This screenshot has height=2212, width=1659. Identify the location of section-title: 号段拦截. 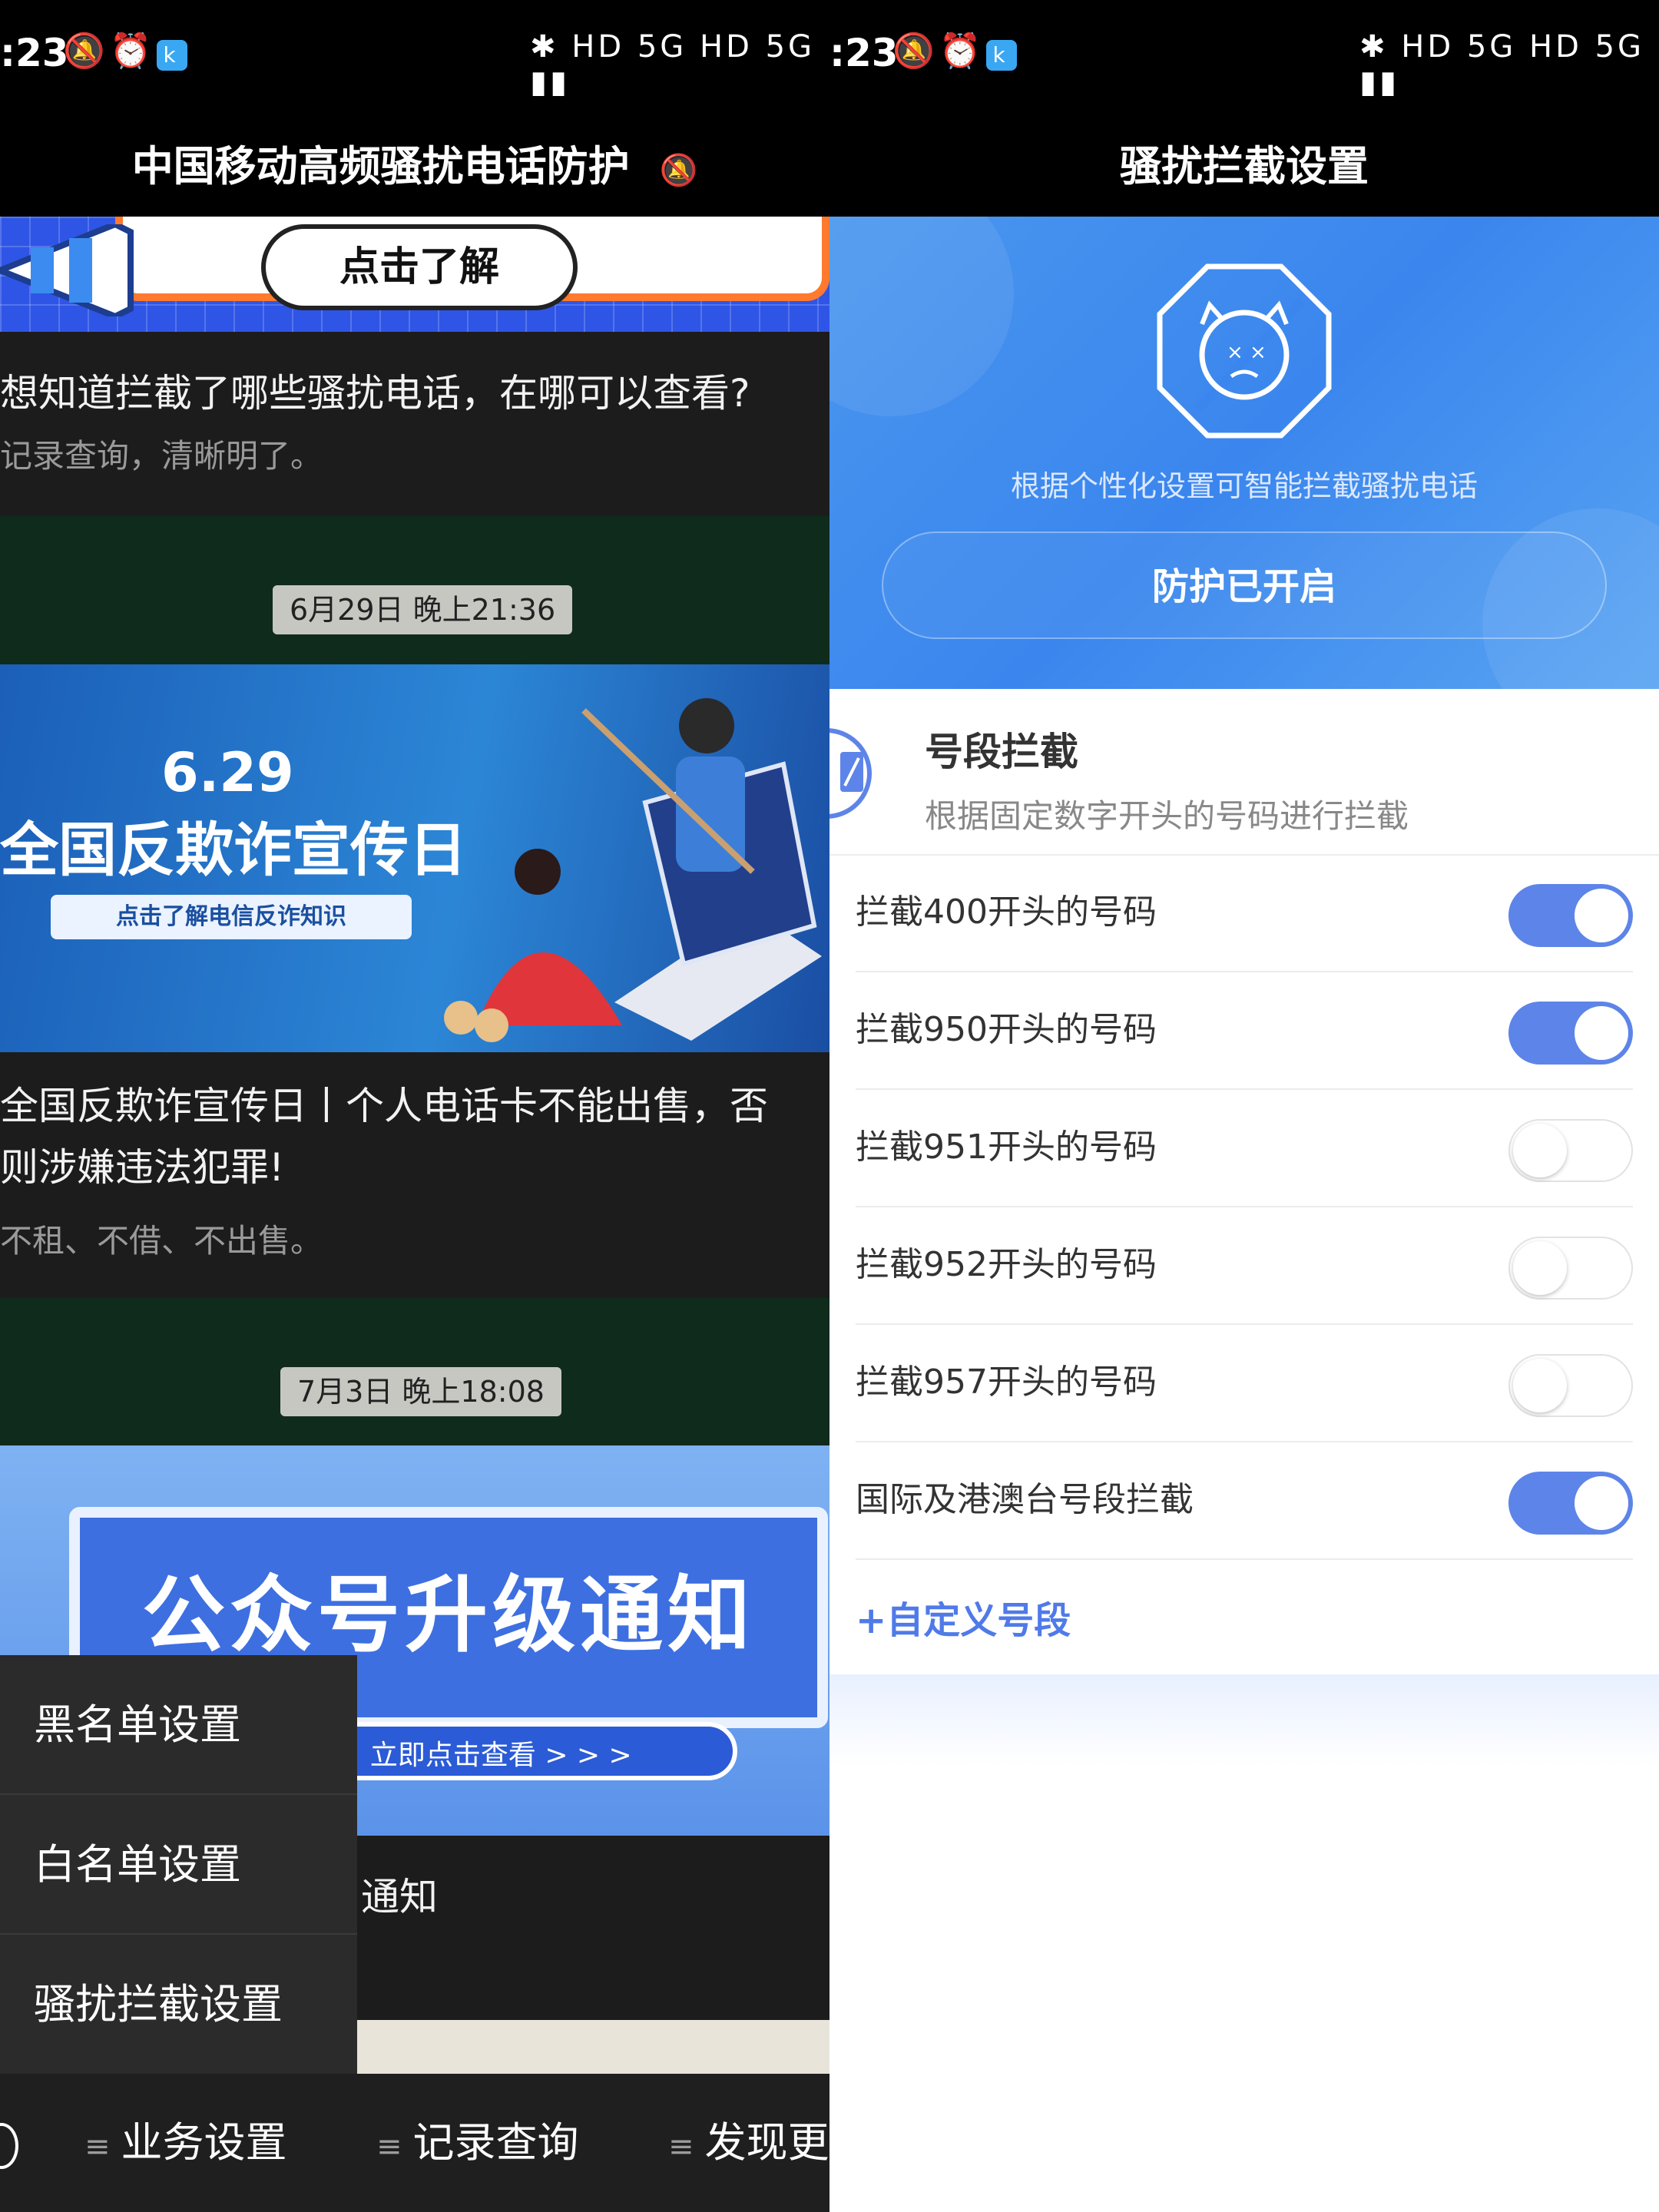
(1002, 752).